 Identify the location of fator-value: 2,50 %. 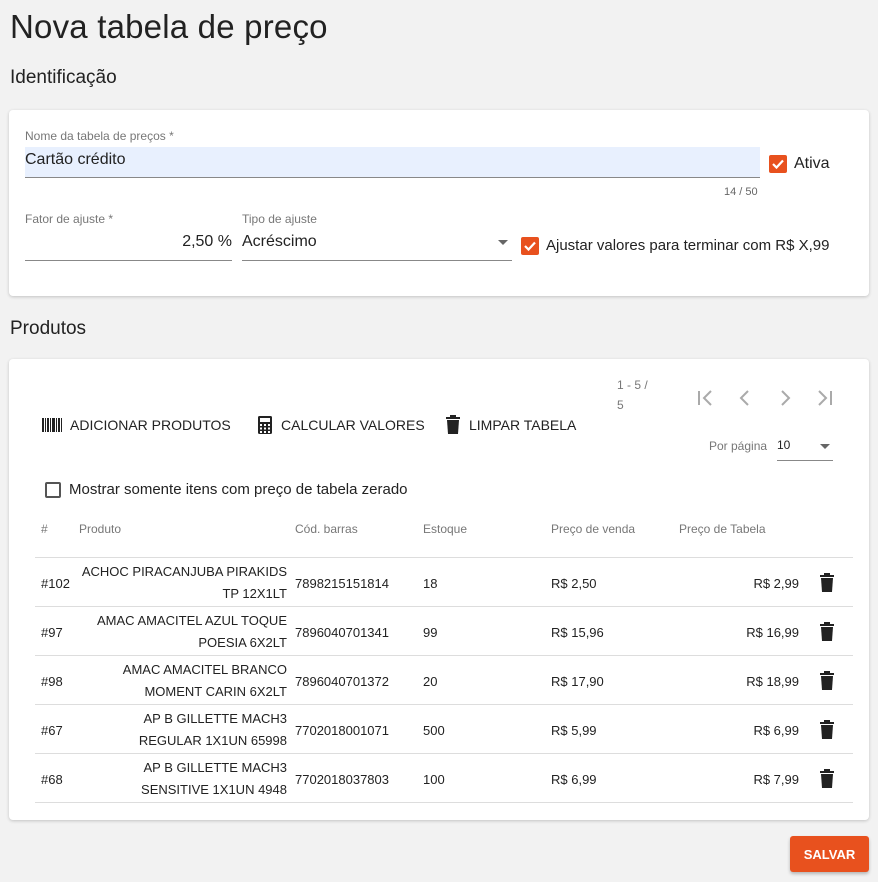
(128, 242).